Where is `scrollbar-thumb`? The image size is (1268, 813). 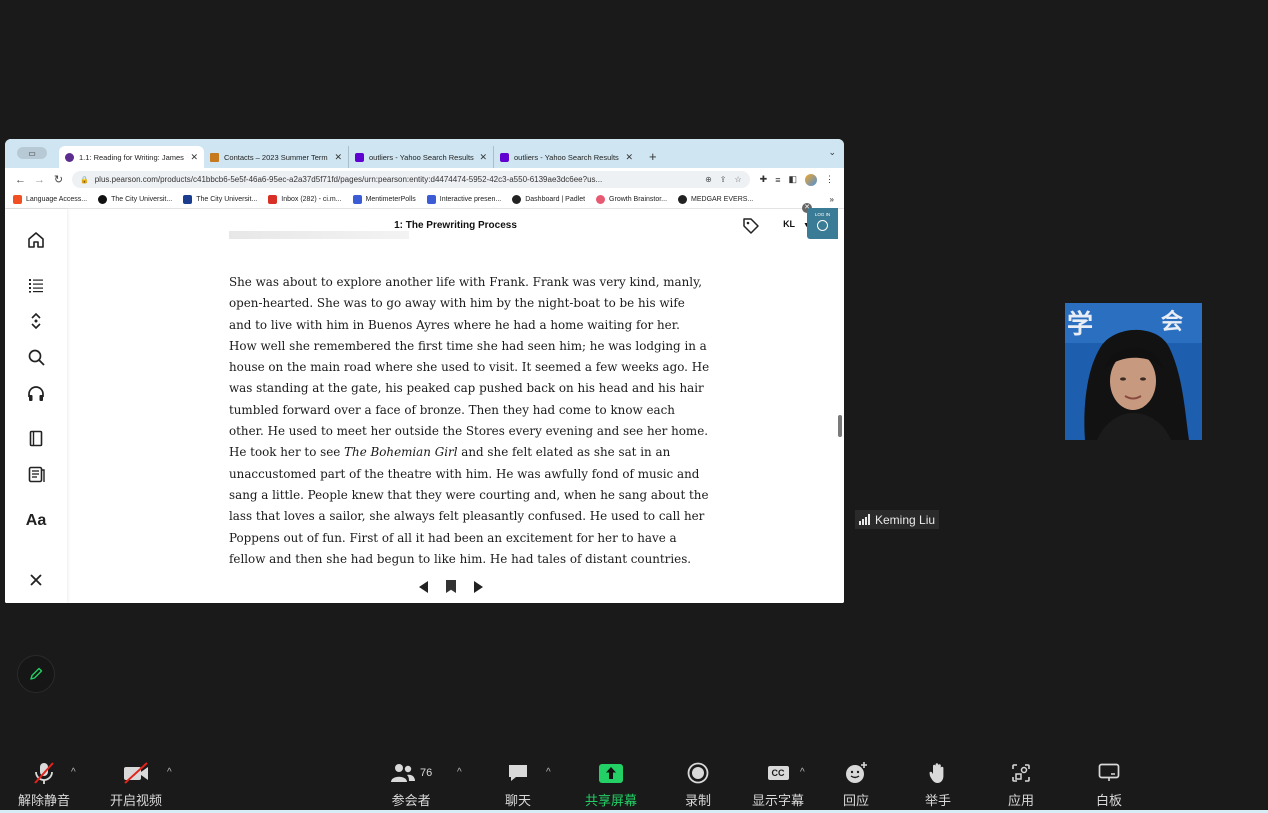 scrollbar-thumb is located at coordinates (840, 426).